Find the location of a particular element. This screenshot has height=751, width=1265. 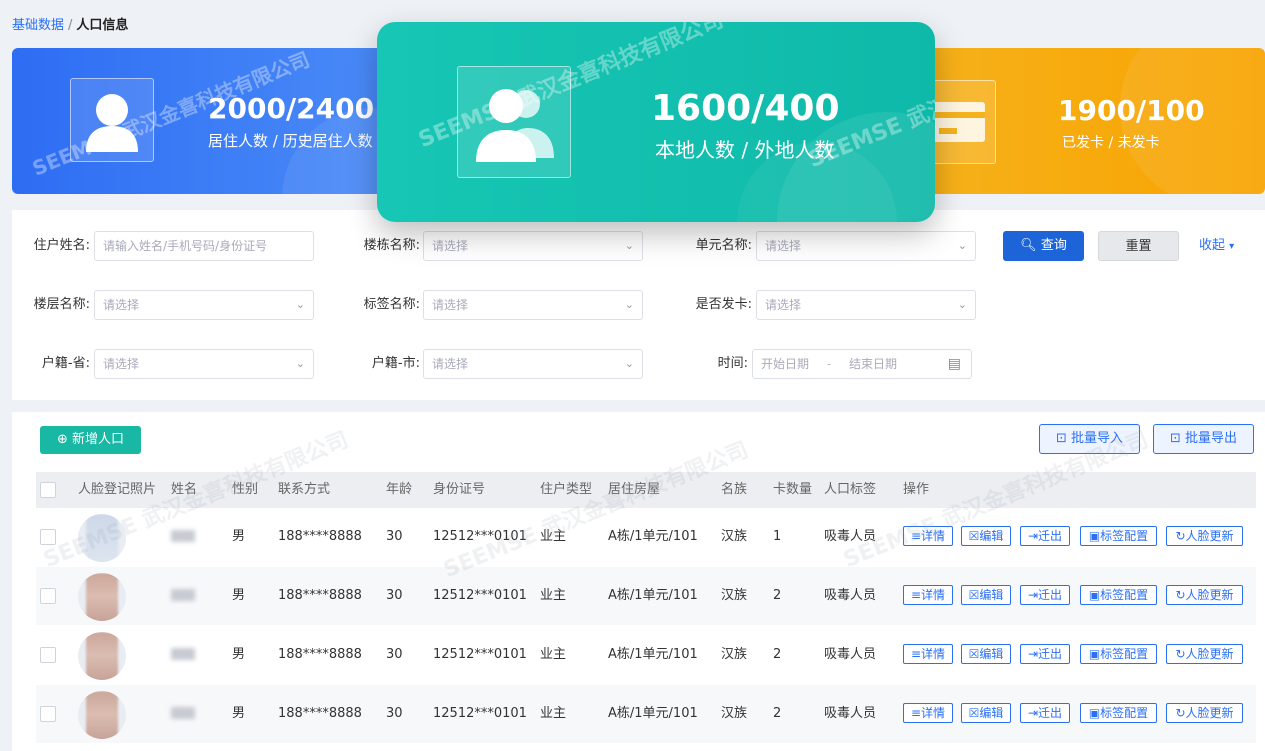

resident-label: 居住人数 / 历史居住人数 is located at coordinates (290, 141).